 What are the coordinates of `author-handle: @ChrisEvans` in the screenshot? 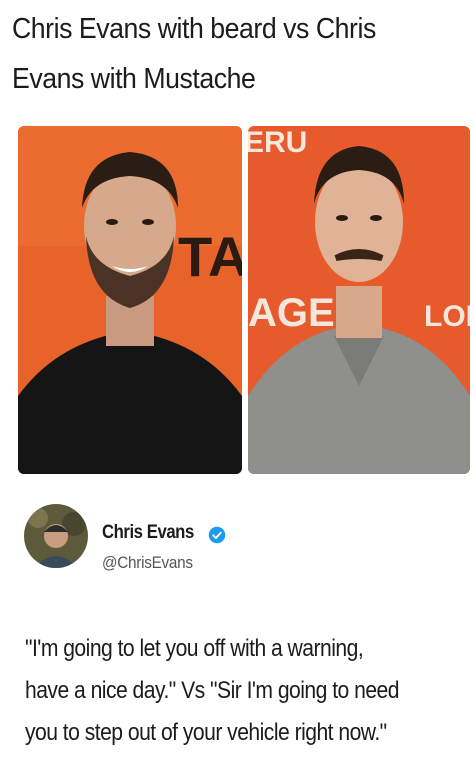 It's located at (147, 563).